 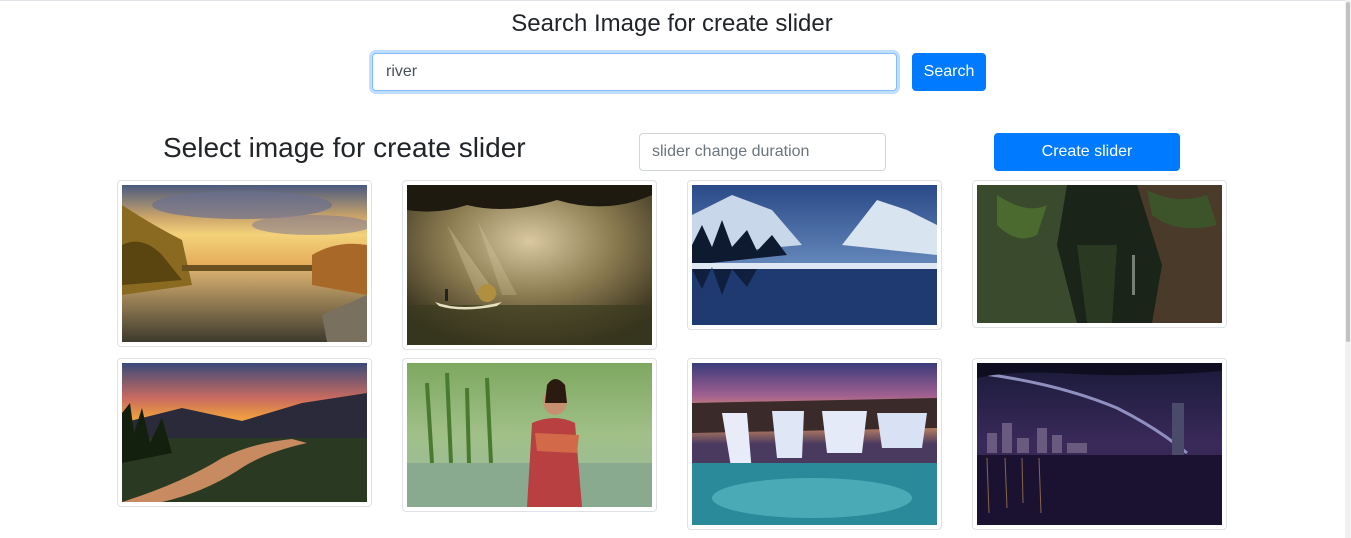 I want to click on slider-duration-input, so click(x=762, y=152).